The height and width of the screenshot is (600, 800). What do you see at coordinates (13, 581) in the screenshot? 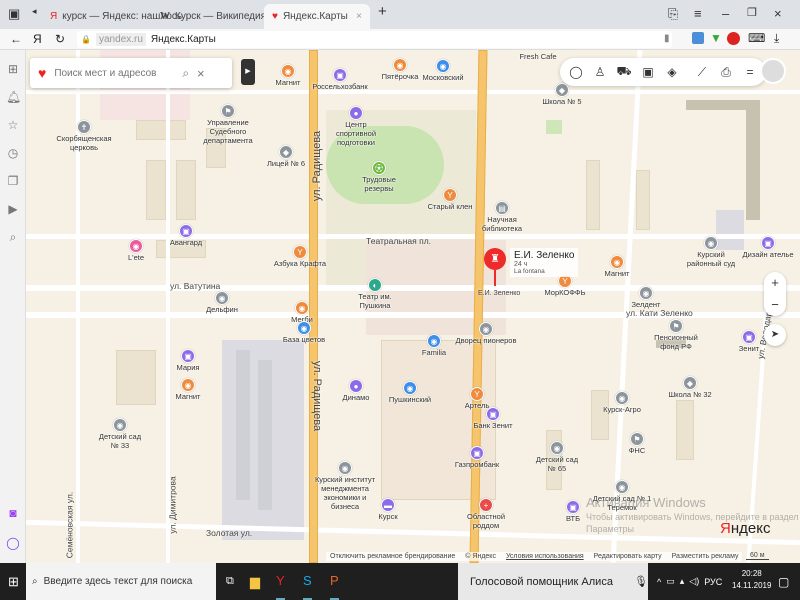
I see `start-button: ⊞` at bounding box center [13, 581].